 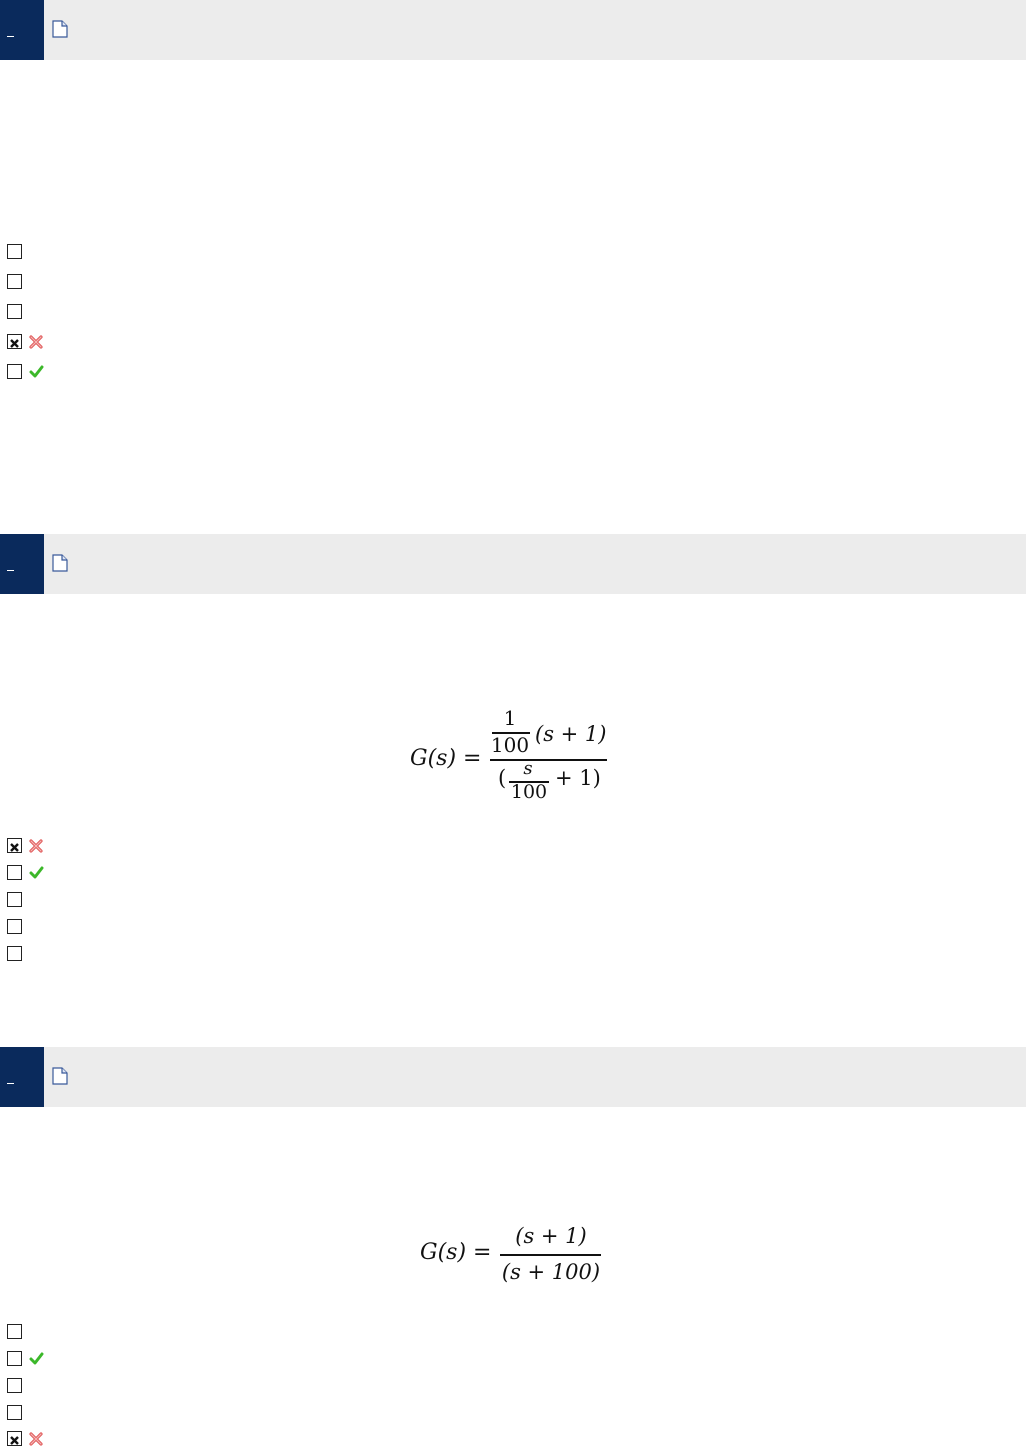 What do you see at coordinates (22, 1077) in the screenshot?
I see `question-3-number-block` at bounding box center [22, 1077].